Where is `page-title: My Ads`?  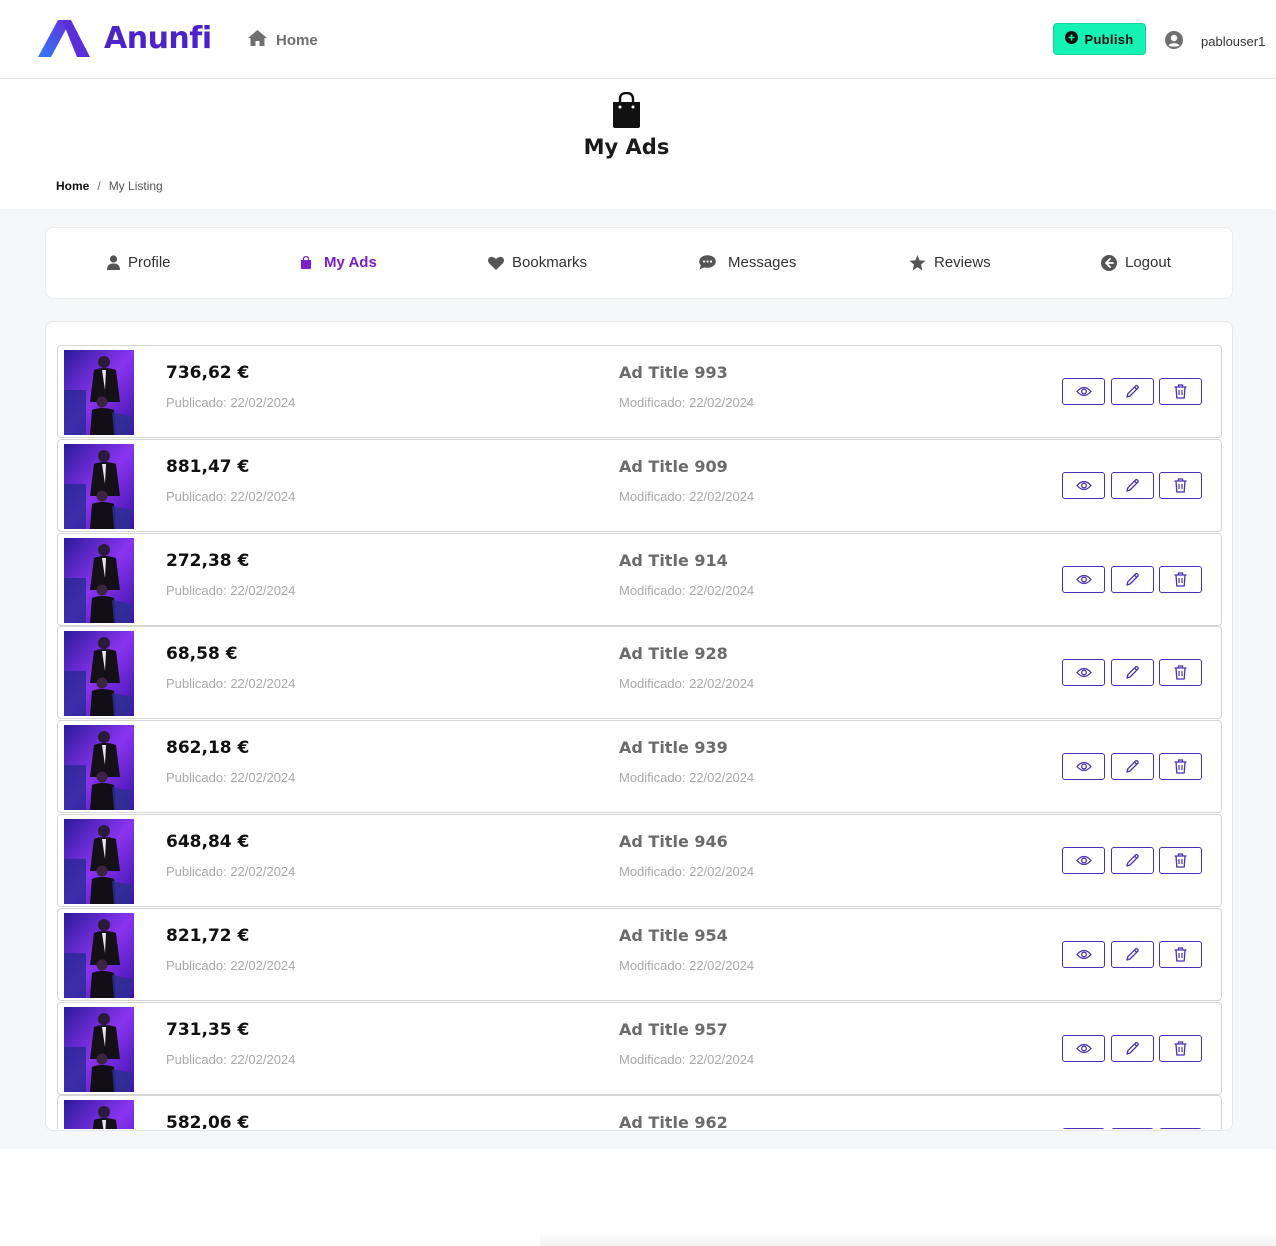
page-title: My Ads is located at coordinates (626, 147).